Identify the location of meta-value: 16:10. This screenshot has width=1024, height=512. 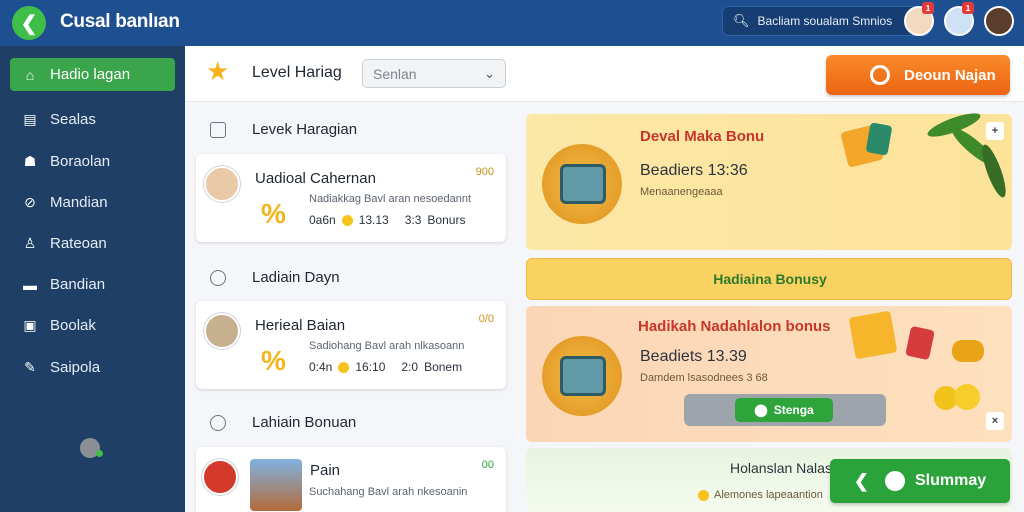
(370, 367).